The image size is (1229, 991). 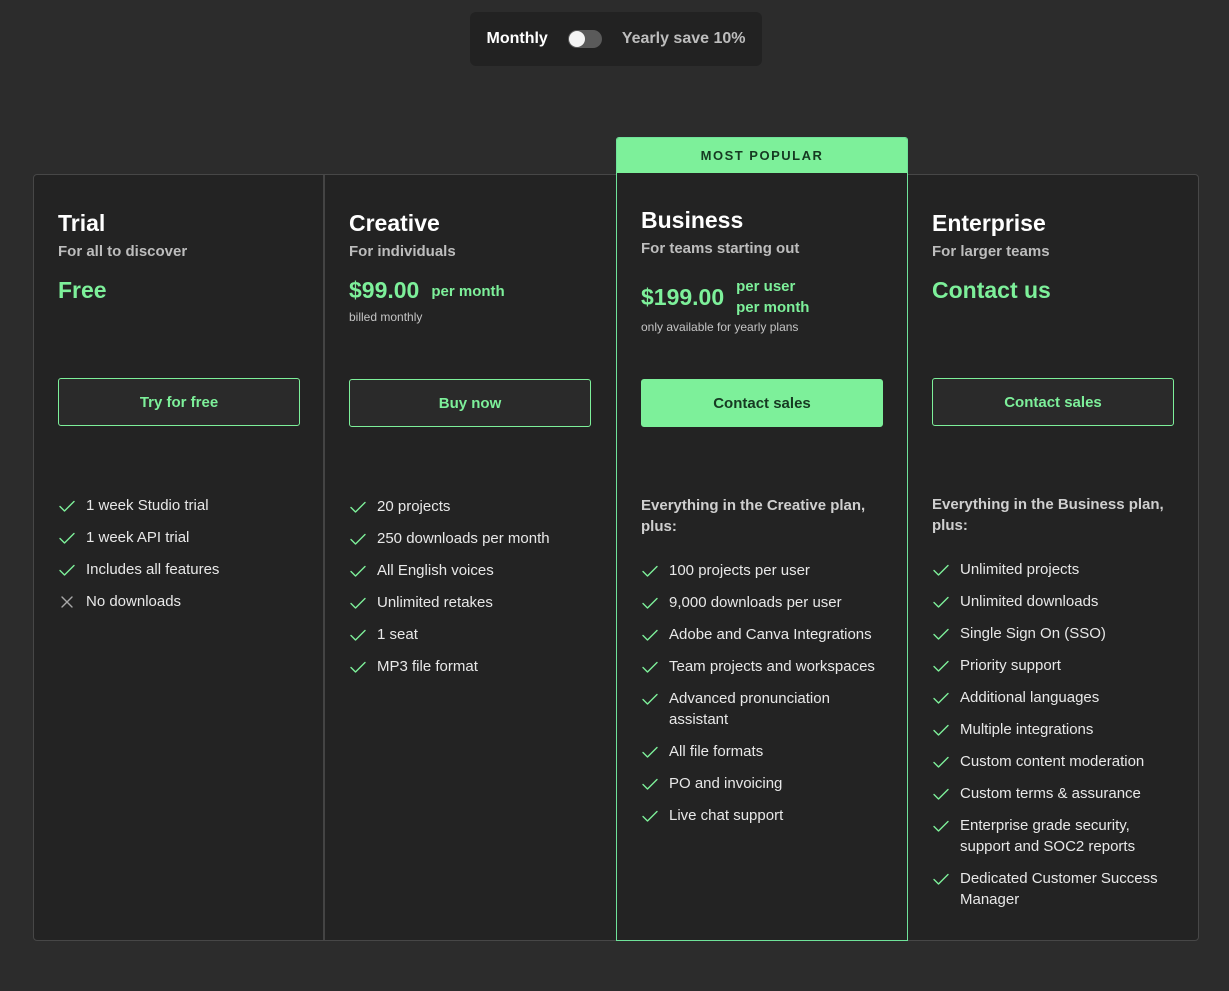 I want to click on feature-text: 20 projects, so click(x=414, y=506).